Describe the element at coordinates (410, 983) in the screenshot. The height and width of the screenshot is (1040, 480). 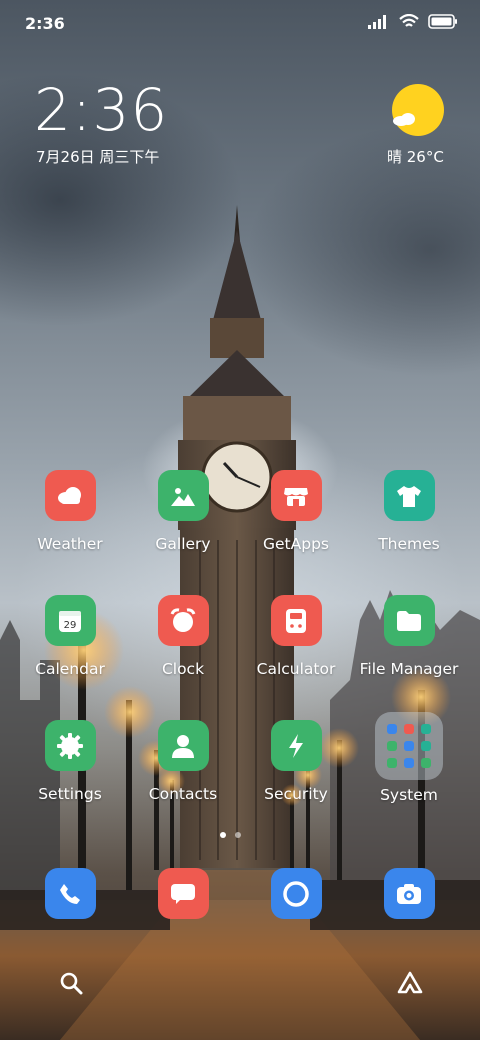
I see `app-vault-icon` at that location.